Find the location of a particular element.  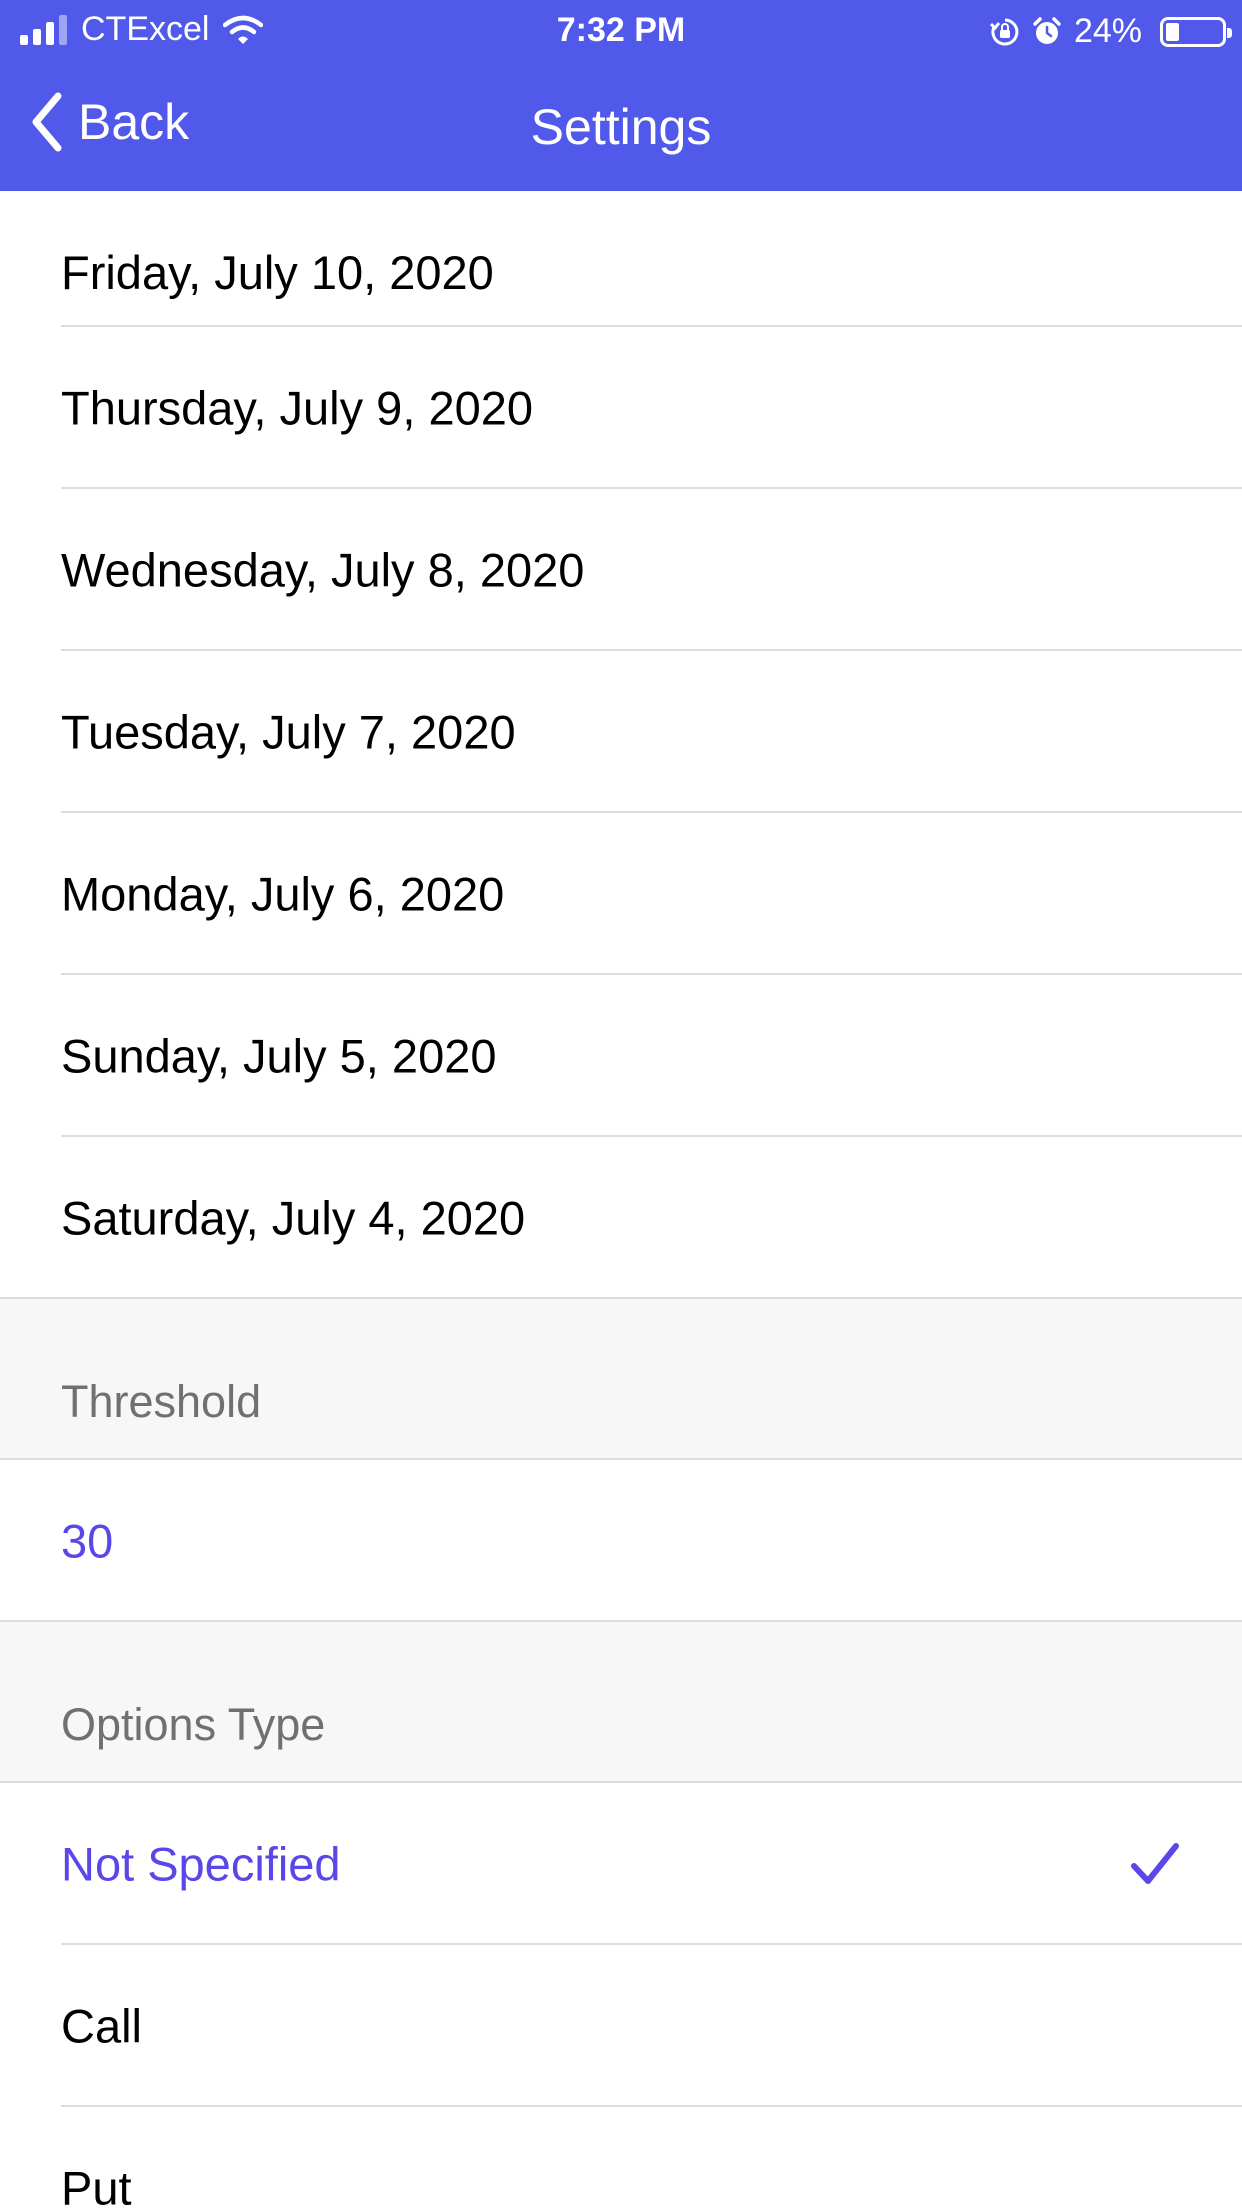

option-label: Put is located at coordinates (96, 2184).